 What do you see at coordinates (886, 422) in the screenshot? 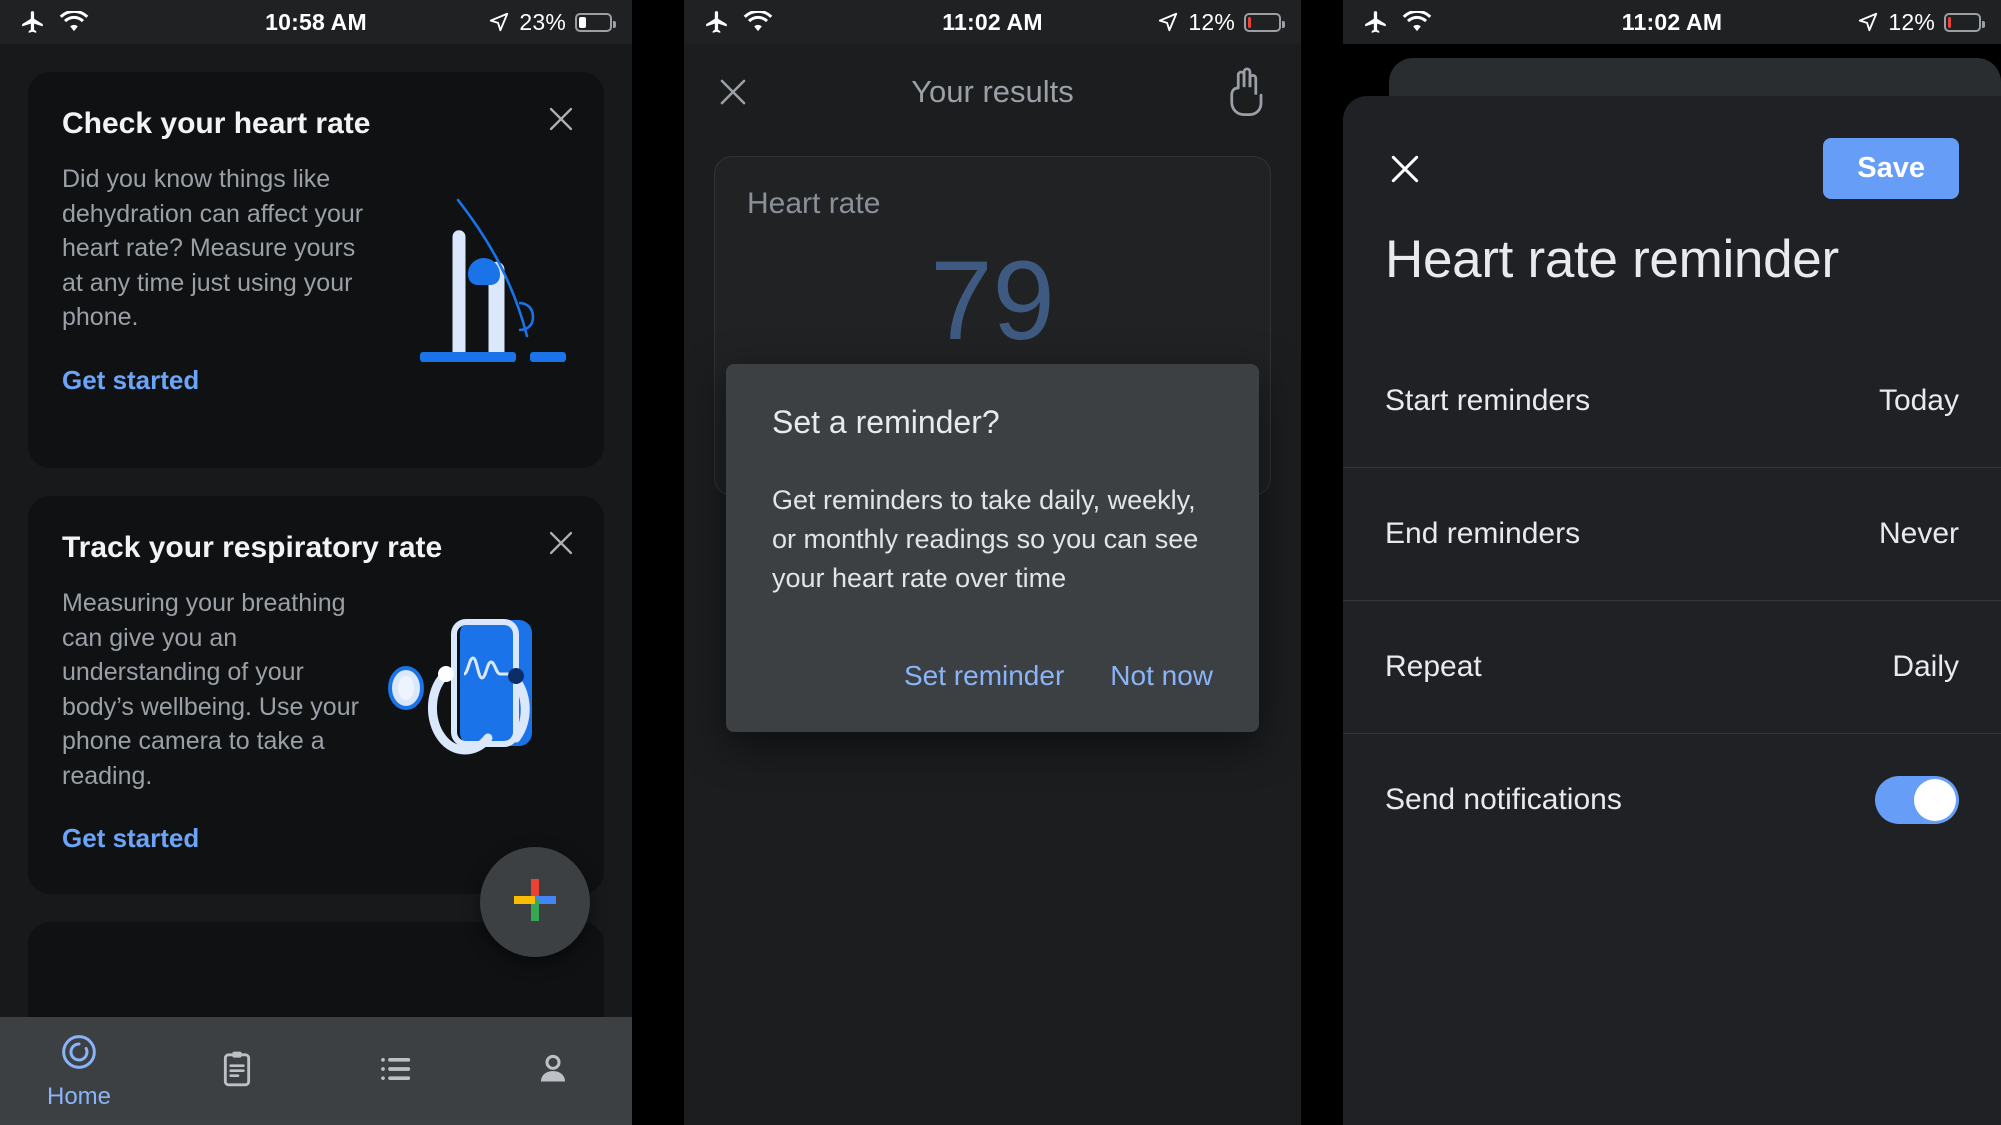
I see `dialog-title: Set a reminder?` at bounding box center [886, 422].